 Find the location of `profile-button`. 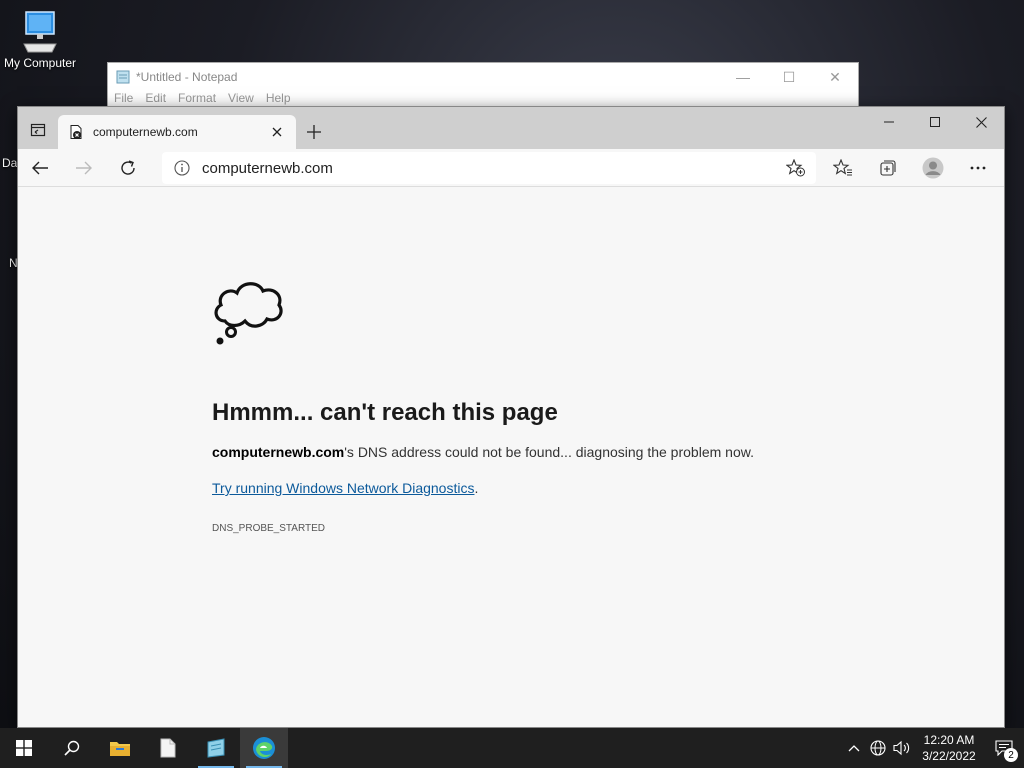

profile-button is located at coordinates (932, 168).